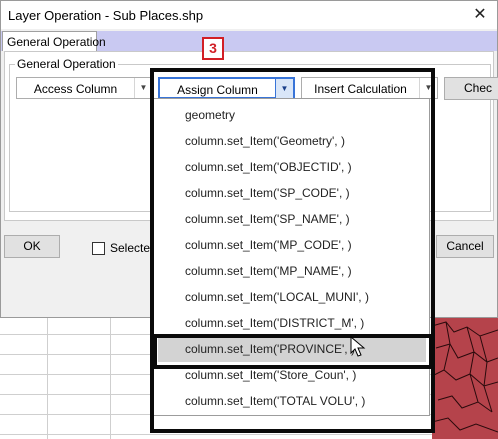 Image resolution: width=498 pixels, height=439 pixels. What do you see at coordinates (358, 346) in the screenshot?
I see `mouse-cursor-icon` at bounding box center [358, 346].